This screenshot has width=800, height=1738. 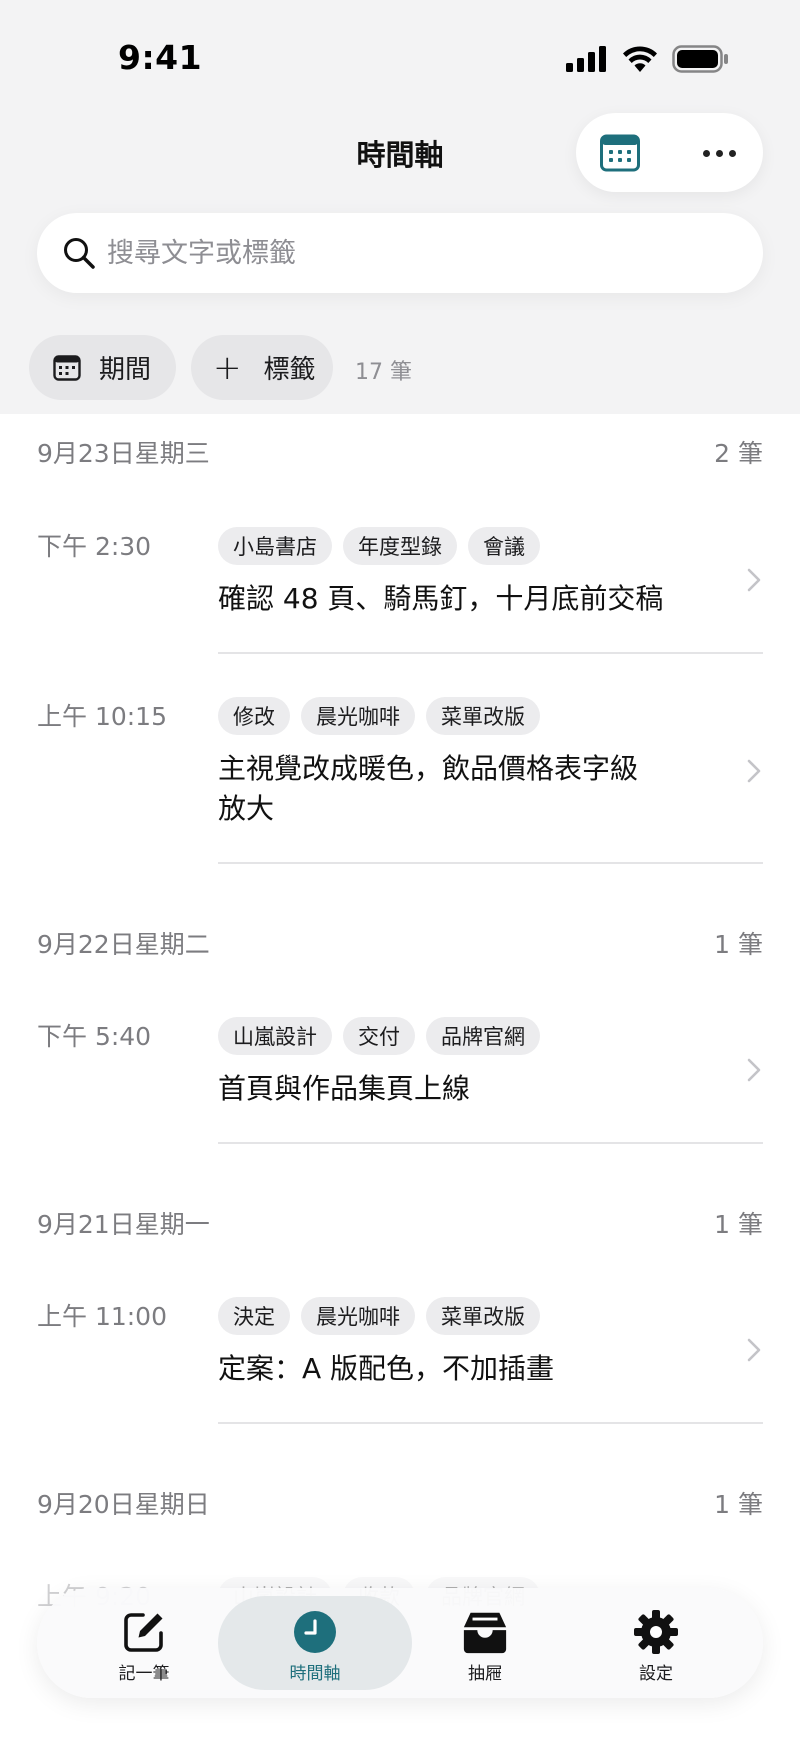 I want to click on tab-label: 設定, so click(x=656, y=1674).